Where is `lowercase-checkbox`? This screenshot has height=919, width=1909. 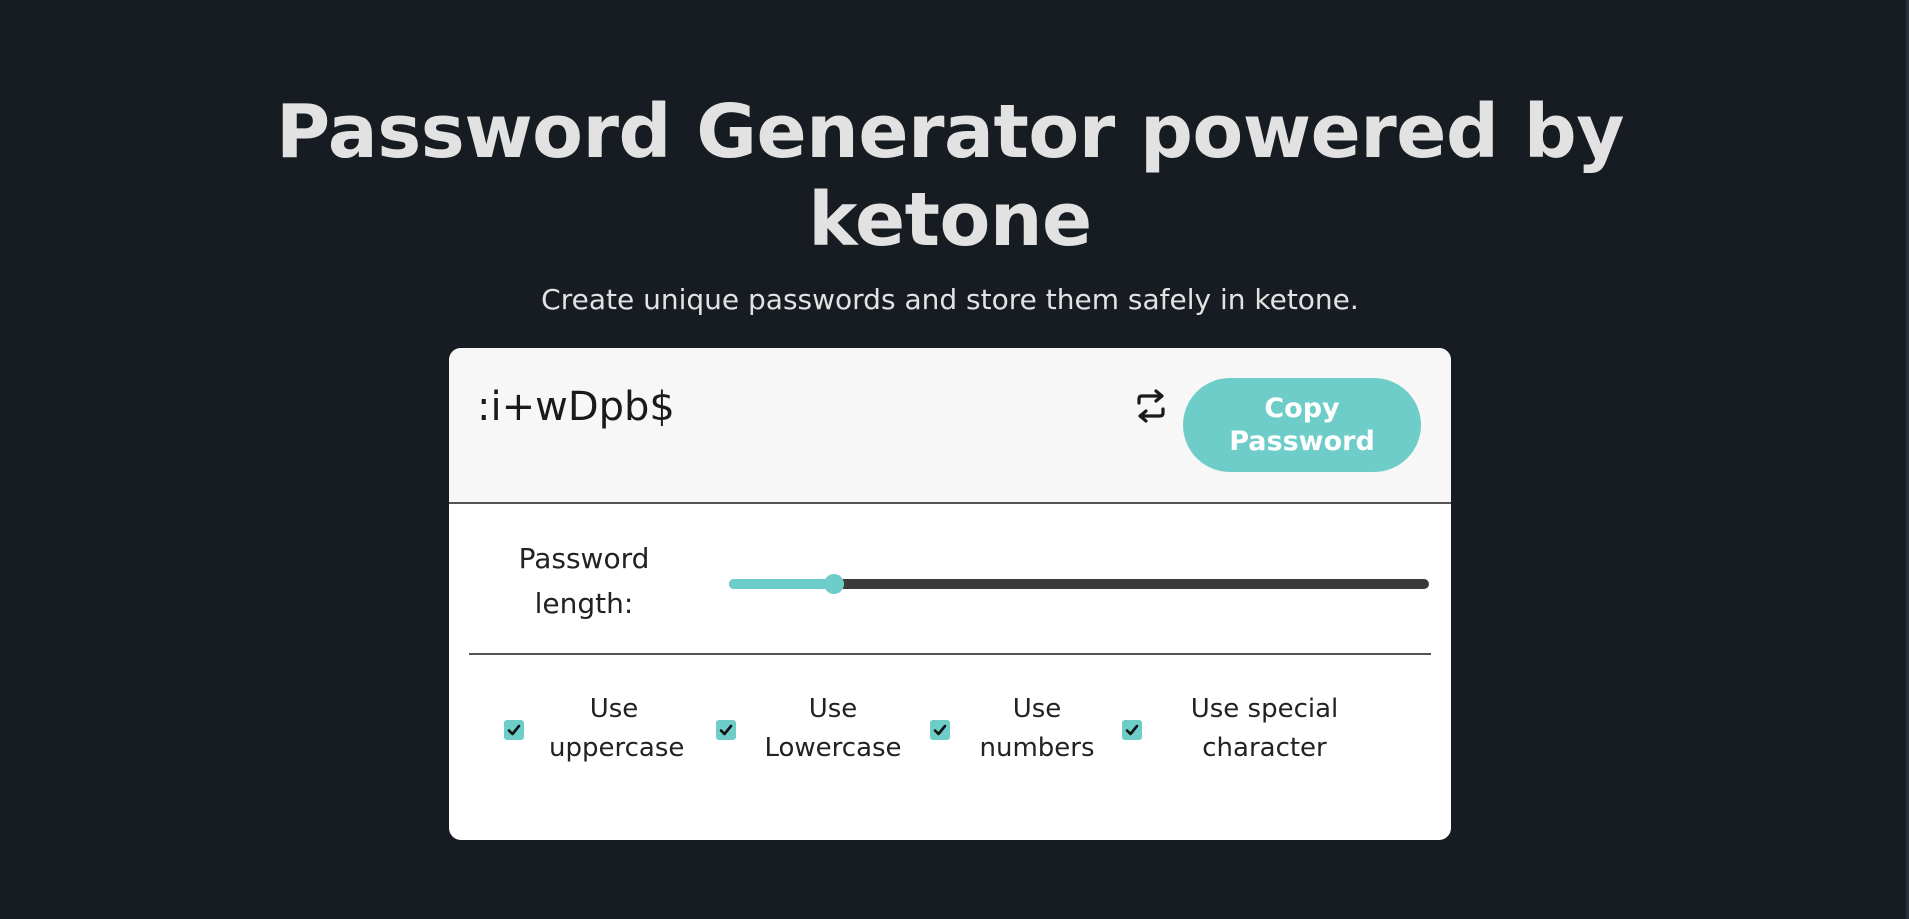 lowercase-checkbox is located at coordinates (726, 730).